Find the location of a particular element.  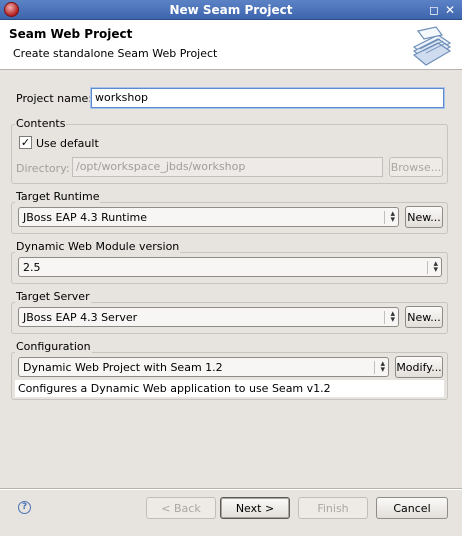

next-button: Next > is located at coordinates (255, 508).